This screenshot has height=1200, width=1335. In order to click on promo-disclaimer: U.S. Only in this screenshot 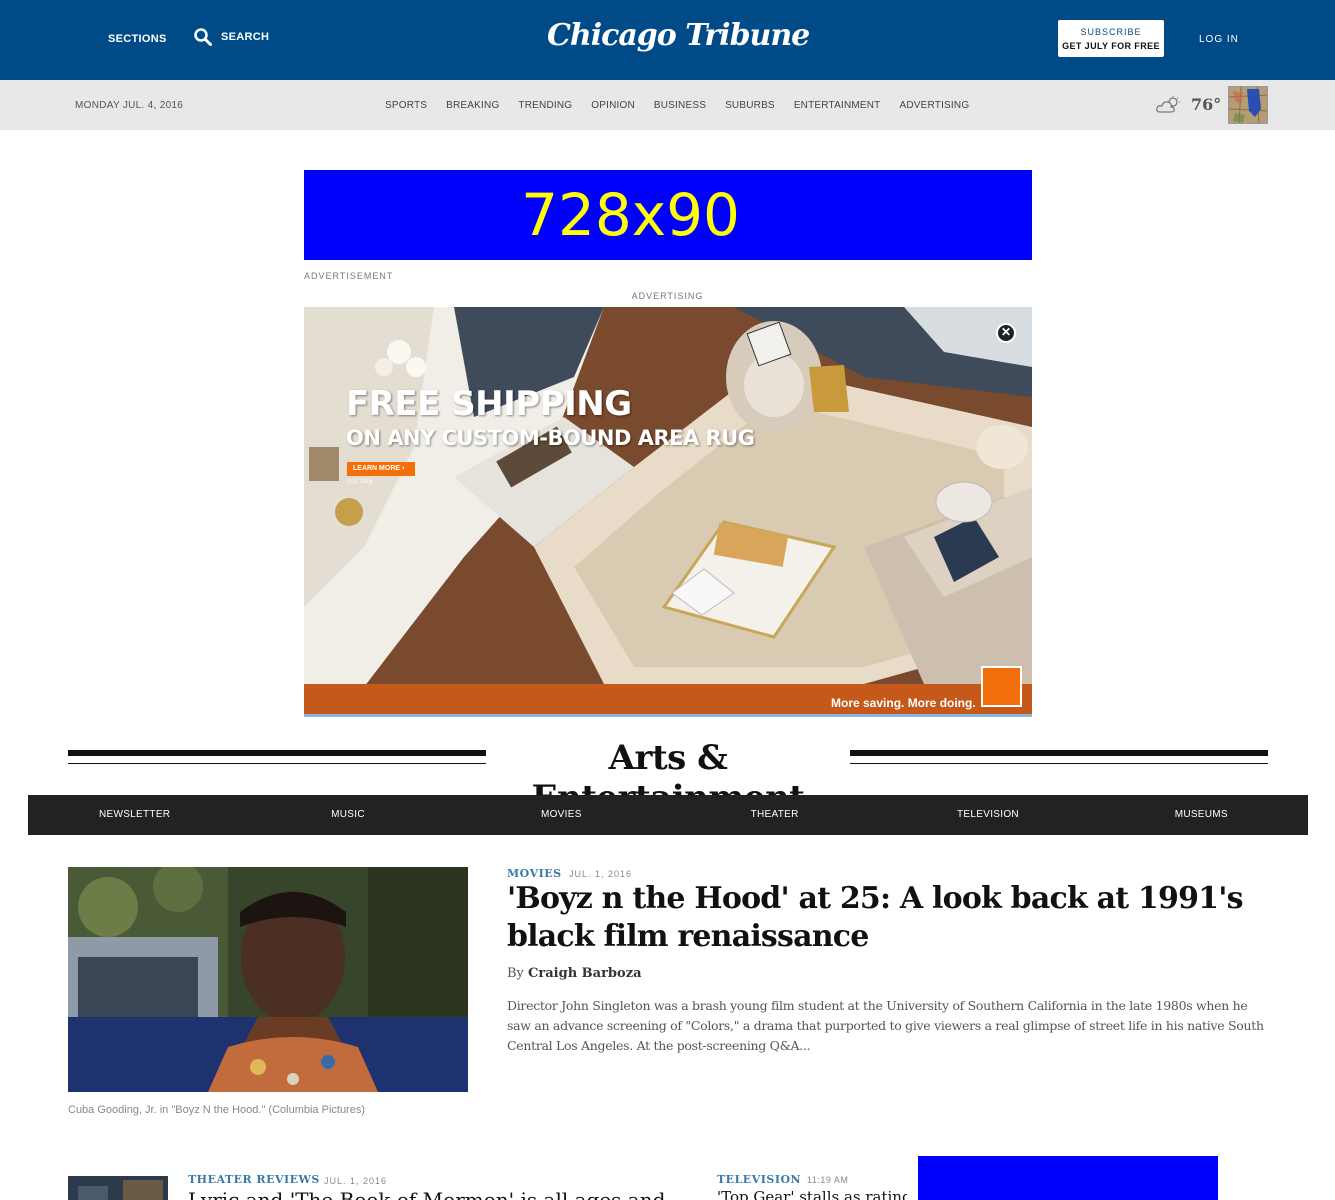, I will do `click(360, 482)`.